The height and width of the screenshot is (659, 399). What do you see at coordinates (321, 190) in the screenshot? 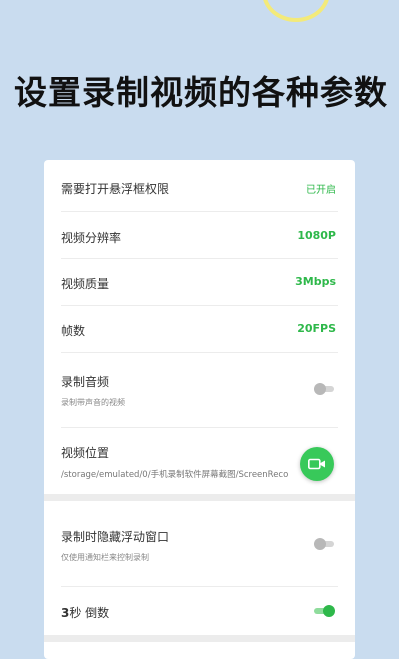
I see `permission-status: 已开启` at bounding box center [321, 190].